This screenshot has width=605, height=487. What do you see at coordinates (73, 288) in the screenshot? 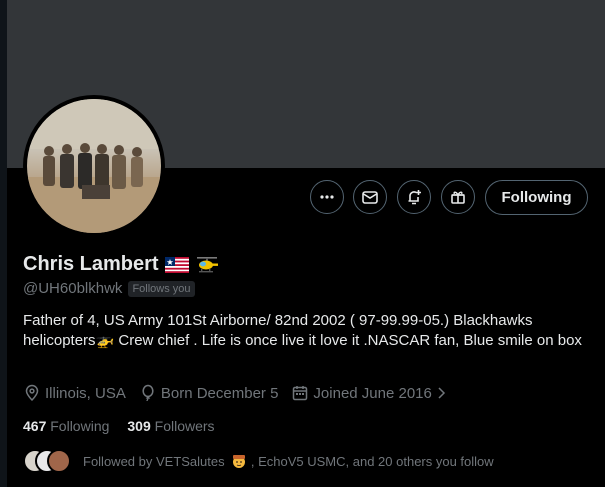
I see `username-handle: @UH60blkhwk` at bounding box center [73, 288].